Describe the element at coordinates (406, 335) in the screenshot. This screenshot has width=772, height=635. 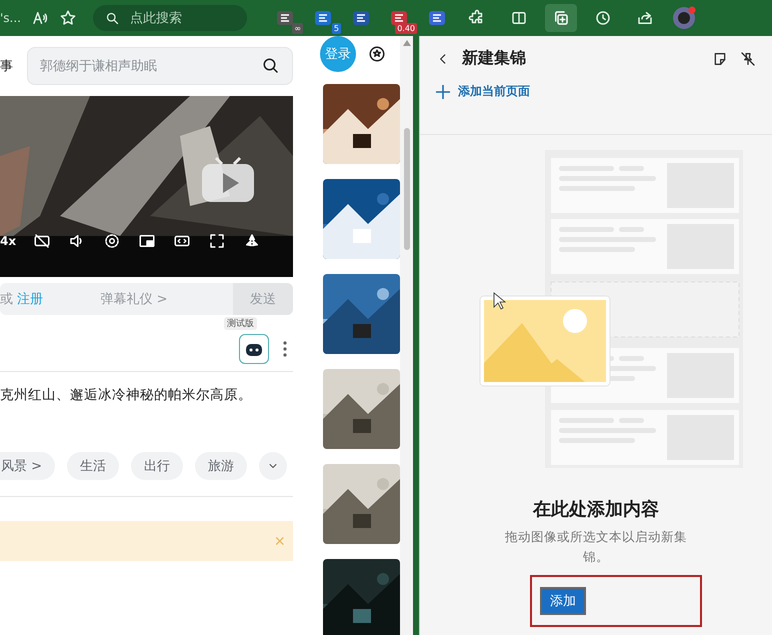
I see `scrollbar` at that location.